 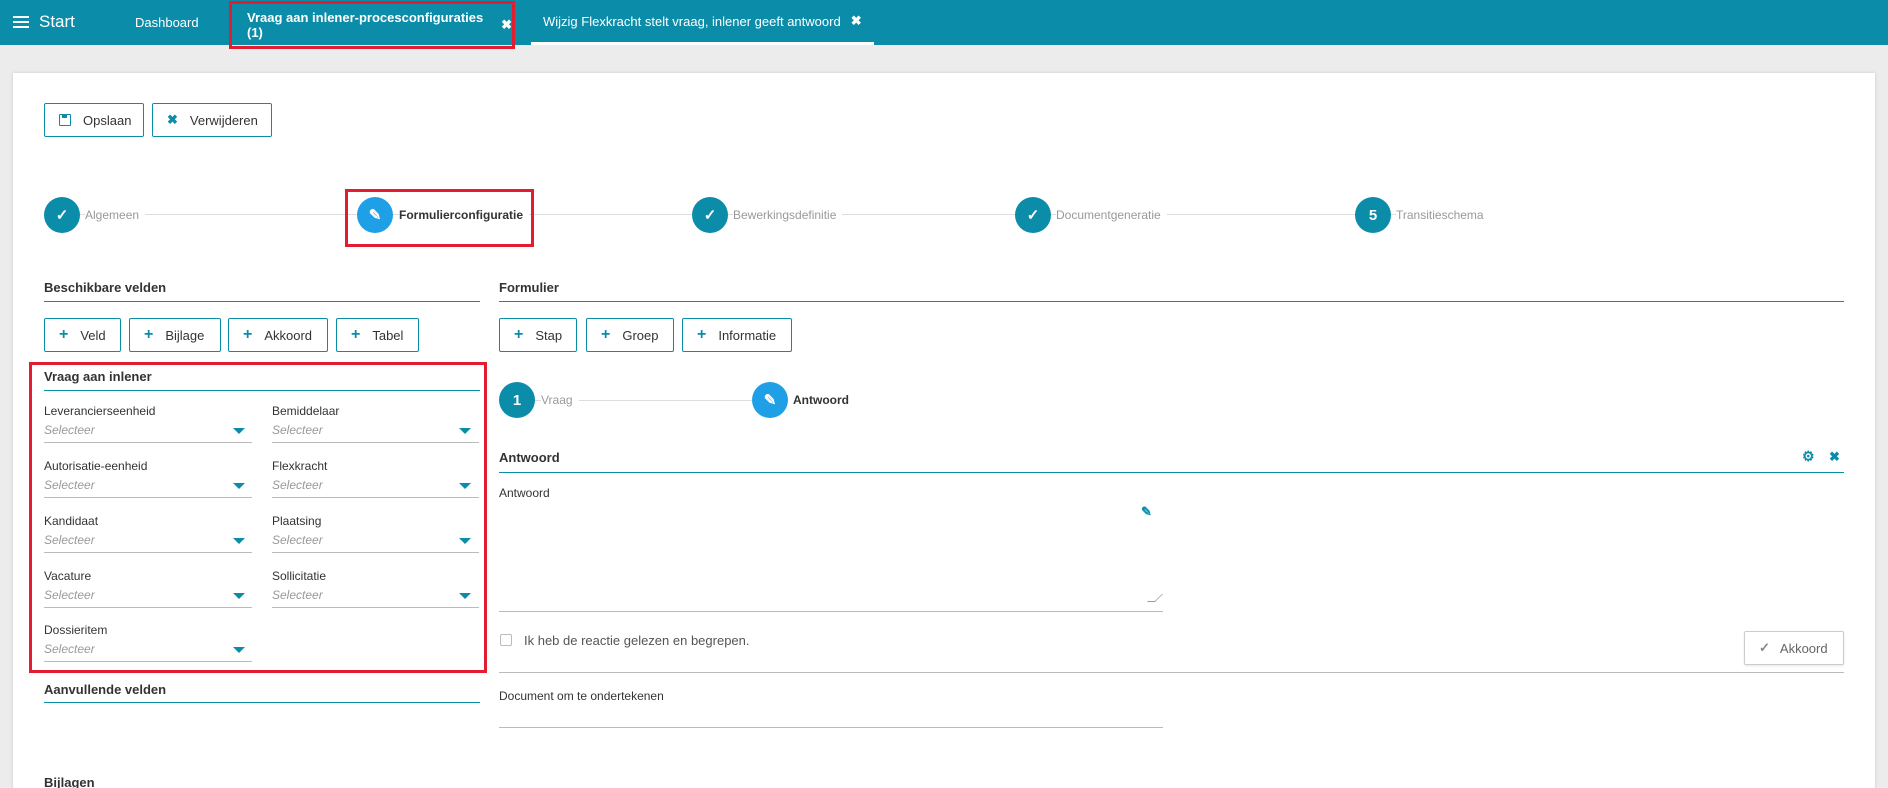 I want to click on tab-dashboard-label: Dashboard, so click(x=167, y=22).